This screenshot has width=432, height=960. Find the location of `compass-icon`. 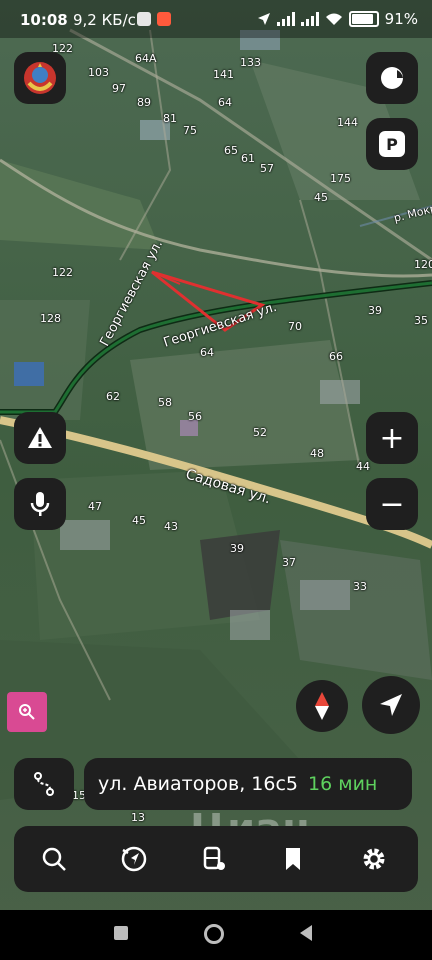

compass-icon is located at coordinates (322, 706).